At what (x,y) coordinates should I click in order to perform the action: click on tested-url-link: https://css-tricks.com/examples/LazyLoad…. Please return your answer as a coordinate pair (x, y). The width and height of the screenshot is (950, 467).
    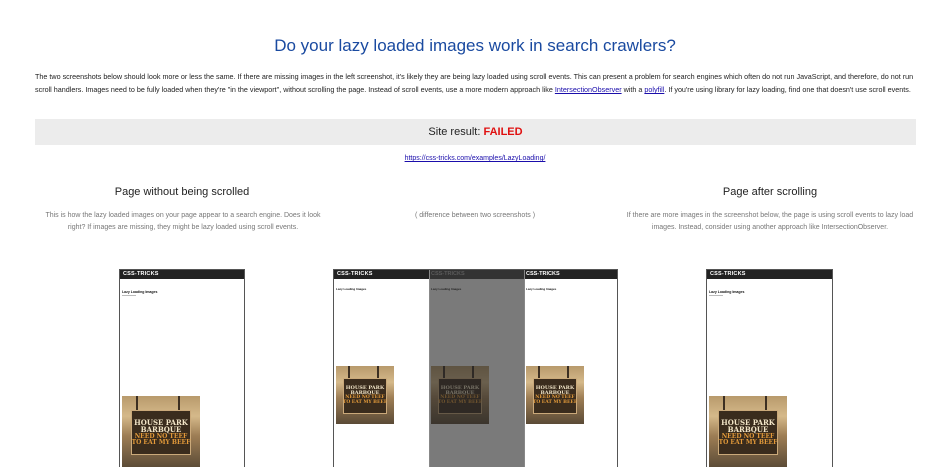
    Looking at the image, I should click on (475, 158).